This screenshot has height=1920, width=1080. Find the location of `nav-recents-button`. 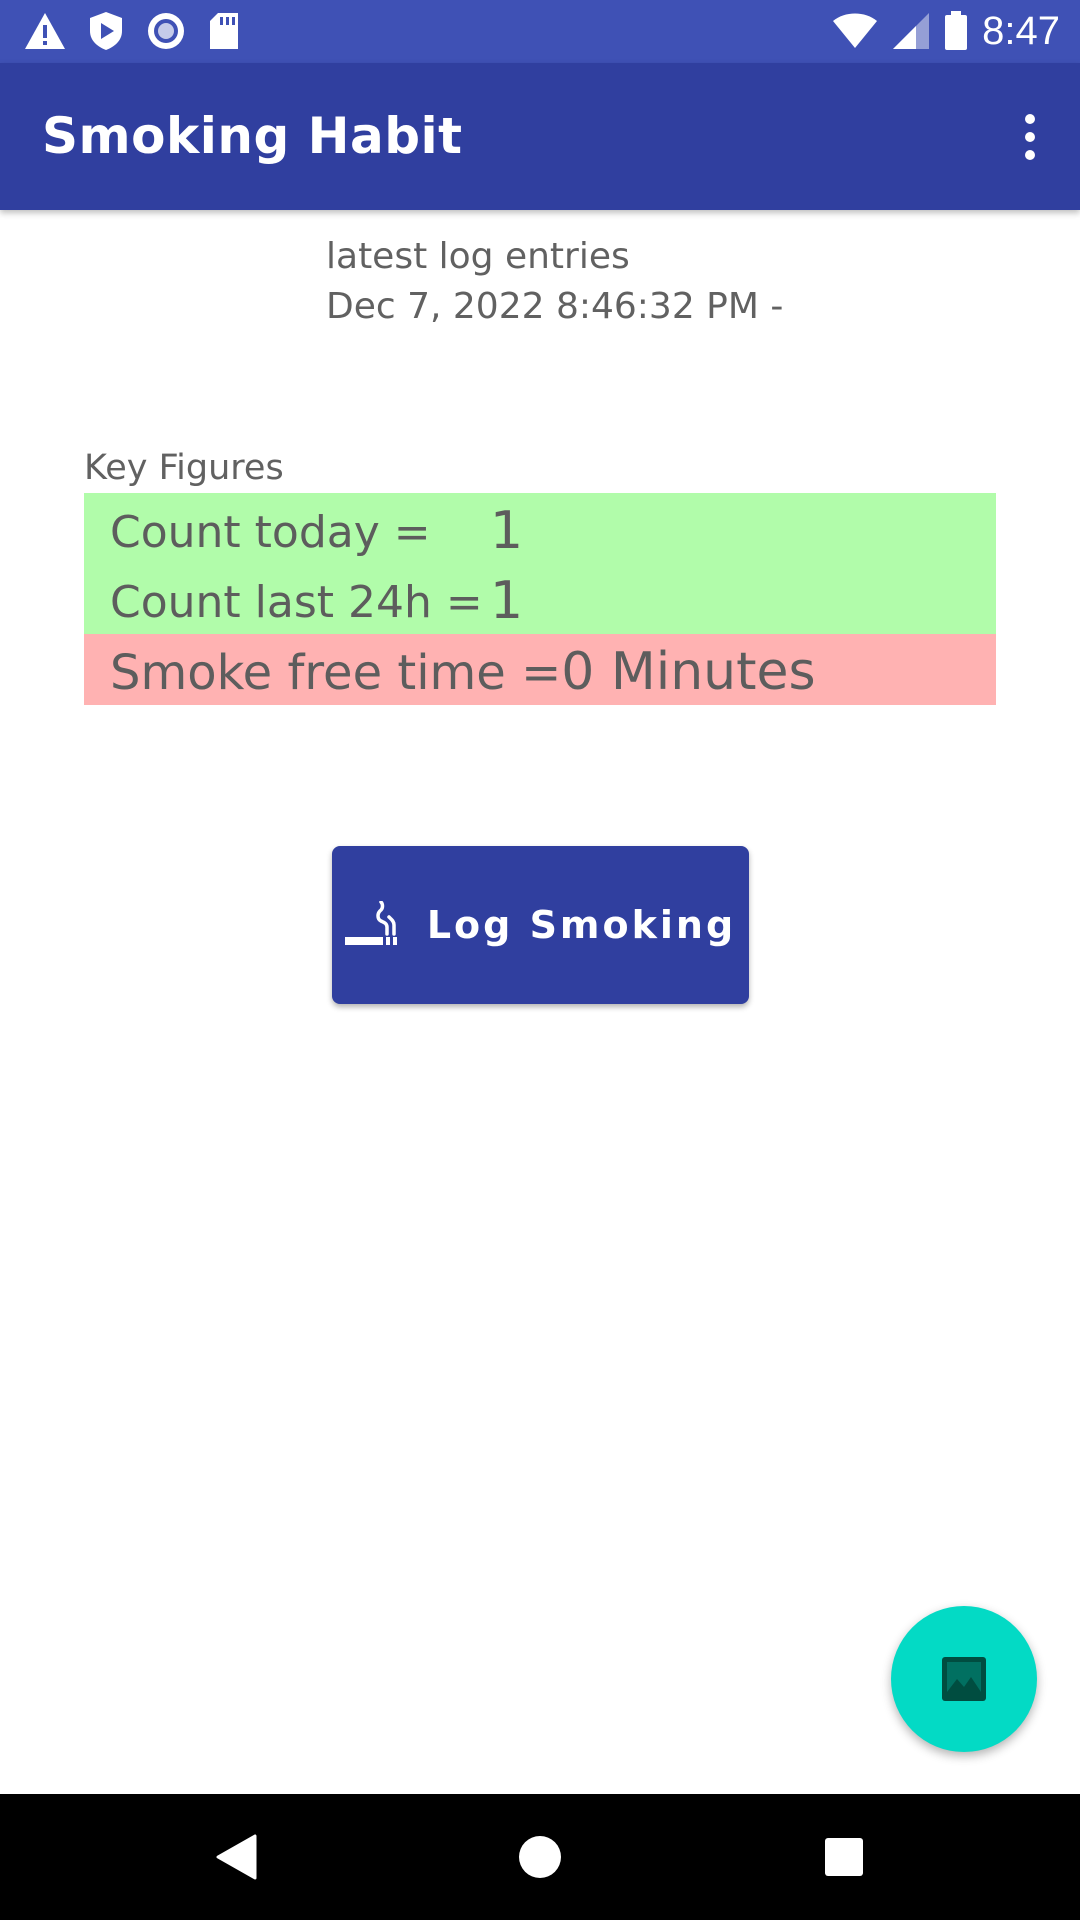

nav-recents-button is located at coordinates (844, 1857).